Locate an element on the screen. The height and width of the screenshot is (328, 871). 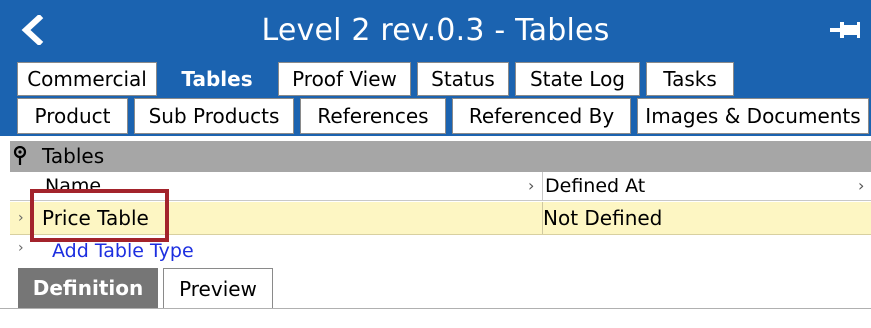
tab-images-documents: Images & Documents is located at coordinates (753, 116).